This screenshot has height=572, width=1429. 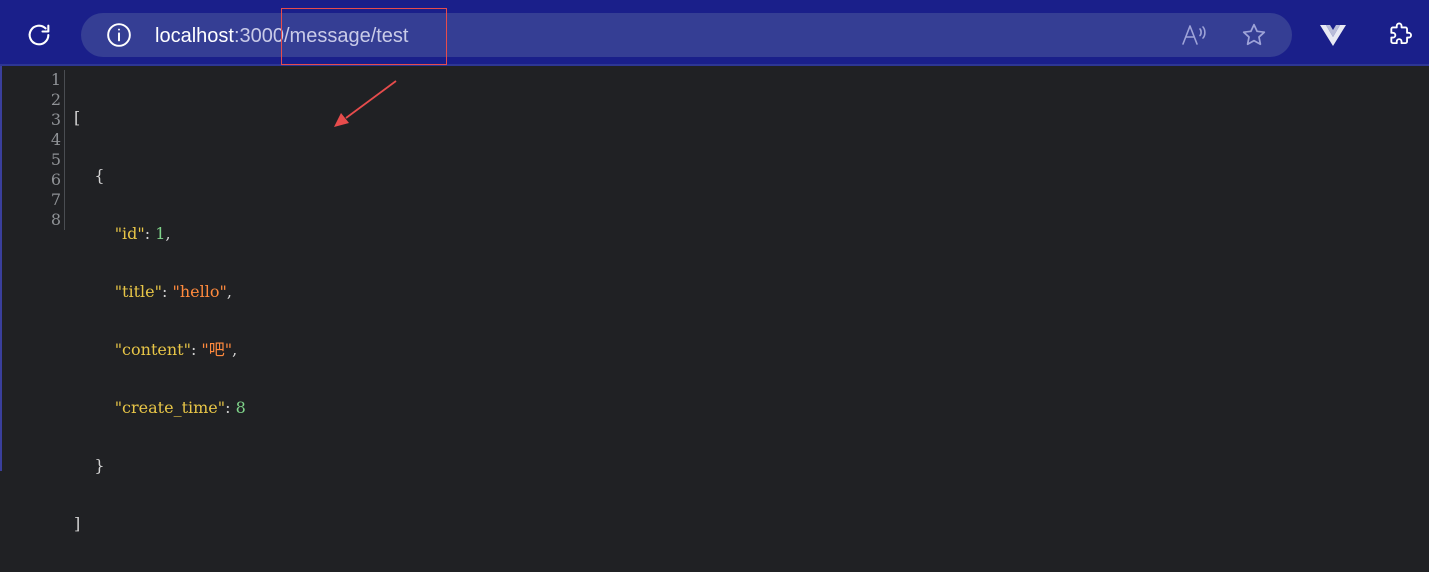 I want to click on code-line-7: }, so click(x=160, y=466).